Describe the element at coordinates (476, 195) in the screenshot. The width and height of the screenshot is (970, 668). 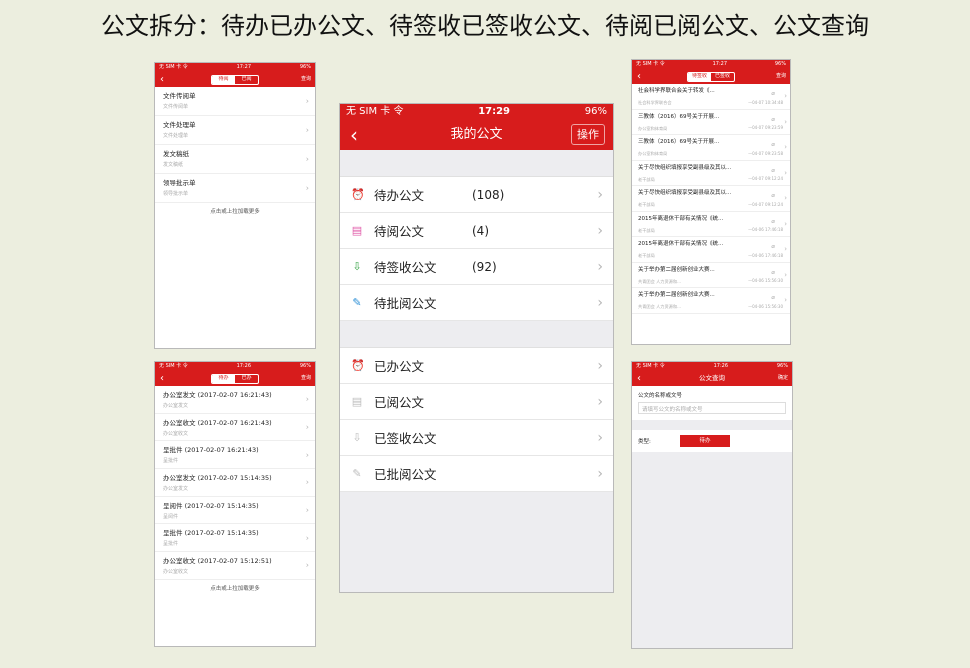
I see `document-category-row: ⏰ 待办公文 (108) ›` at that location.